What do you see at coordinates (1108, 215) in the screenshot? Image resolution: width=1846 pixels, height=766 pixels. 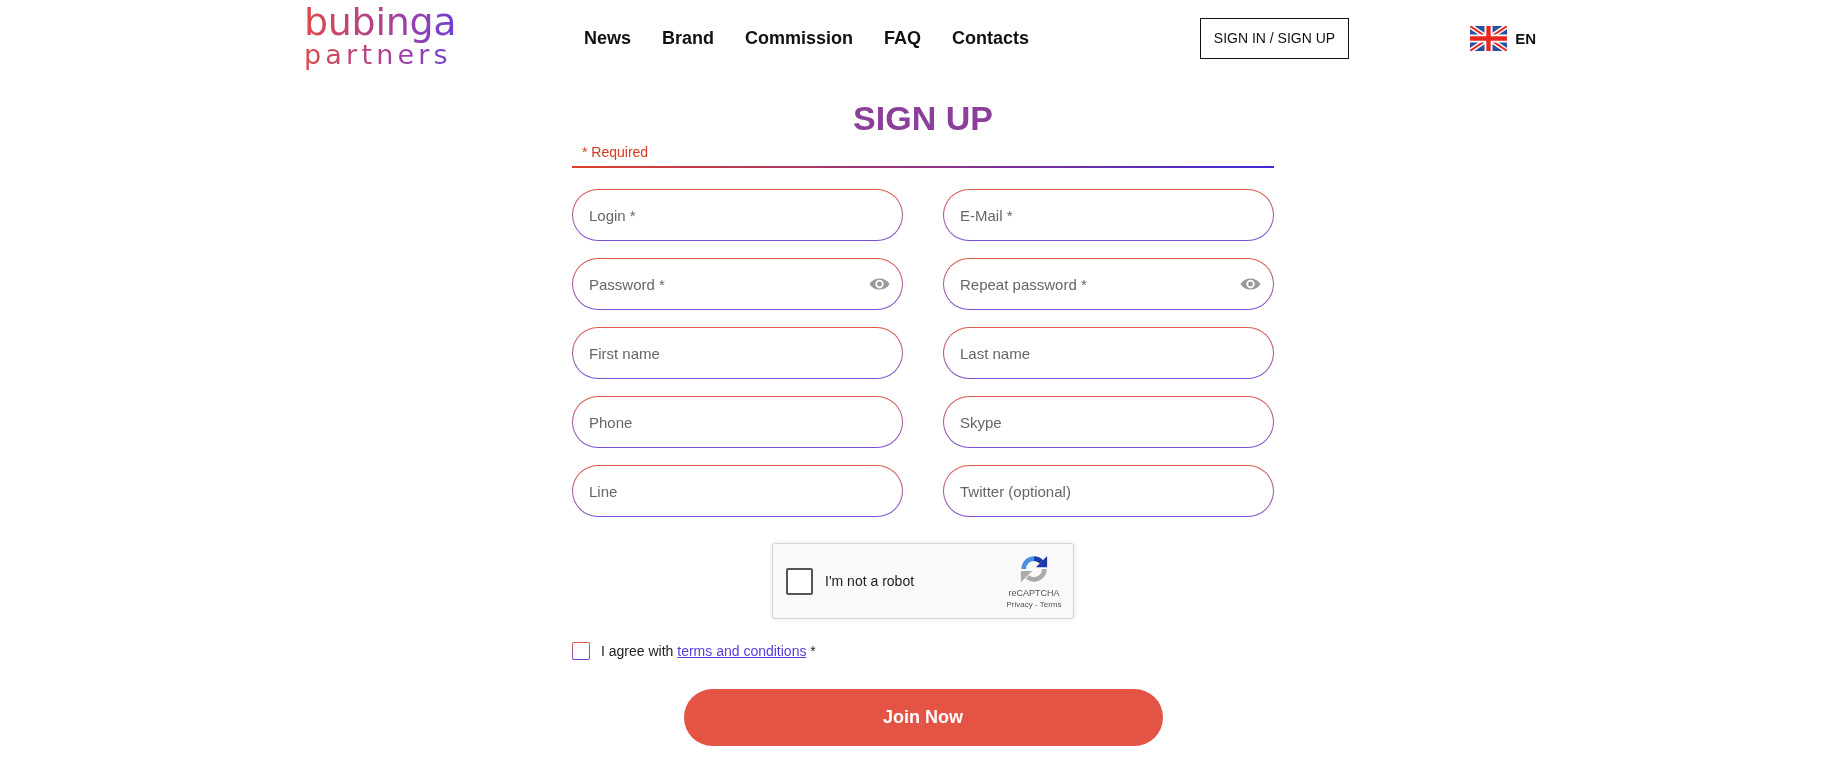 I see `input-field: E-Mail *` at bounding box center [1108, 215].